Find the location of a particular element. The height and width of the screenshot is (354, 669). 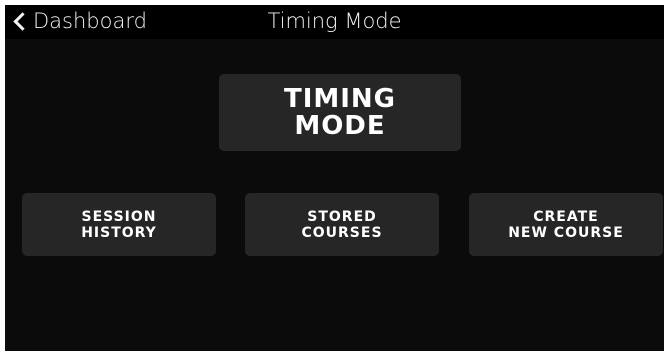

create-new-course-button: CREATE NEW COURSE is located at coordinates (566, 224).